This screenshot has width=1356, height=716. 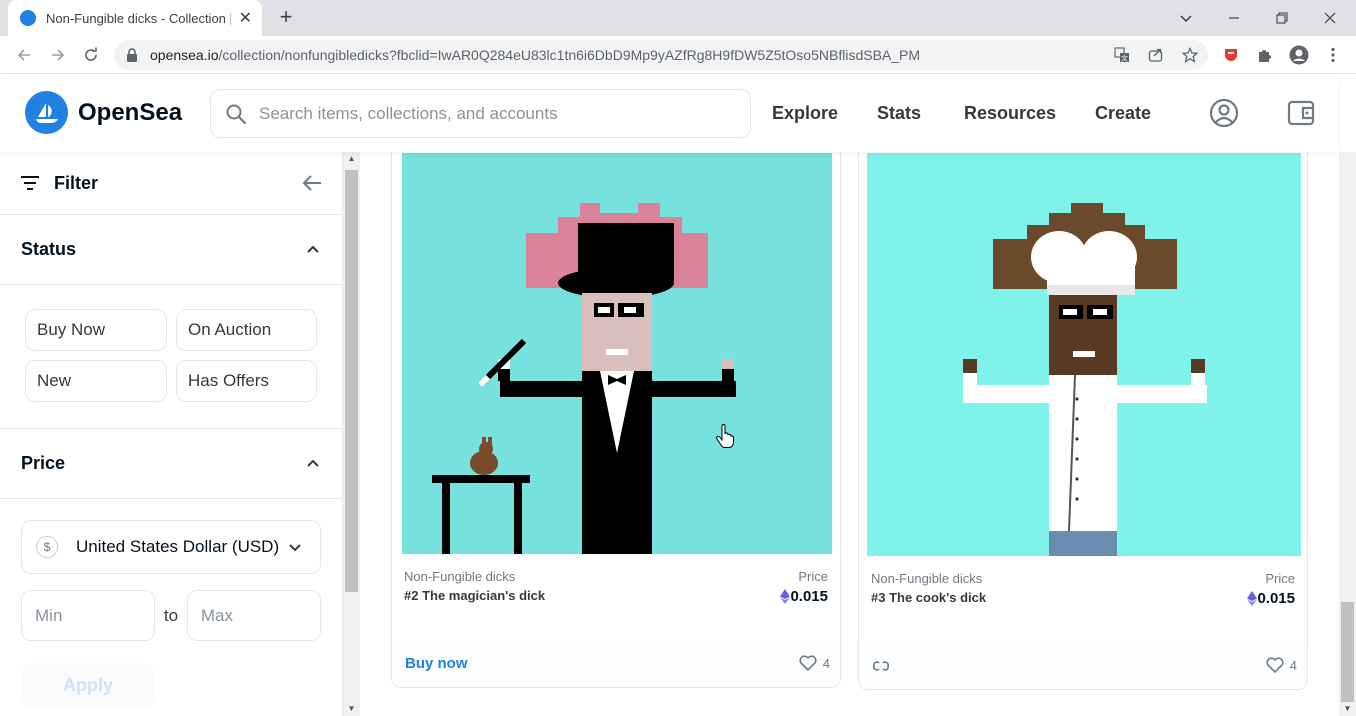 I want to click on page-scrollbar: ▼, so click(x=1347, y=434).